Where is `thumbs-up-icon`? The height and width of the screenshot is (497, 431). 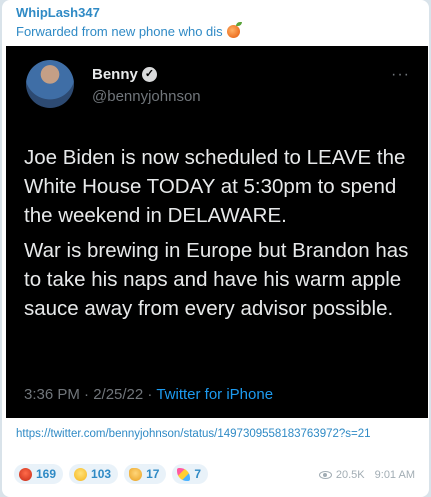
thumbs-up-icon is located at coordinates (136, 474).